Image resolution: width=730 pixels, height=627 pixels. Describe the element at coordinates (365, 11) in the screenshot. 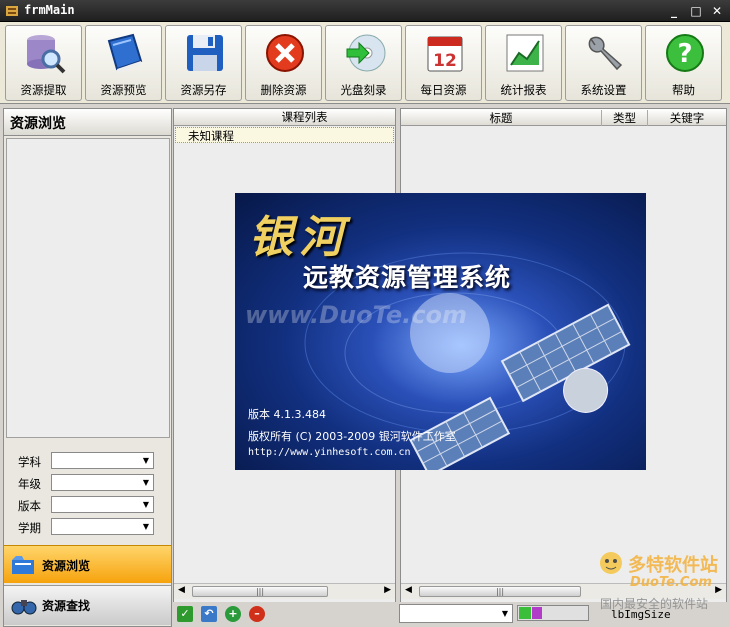

I see `title-bar: frmMain _ □ ✕` at that location.